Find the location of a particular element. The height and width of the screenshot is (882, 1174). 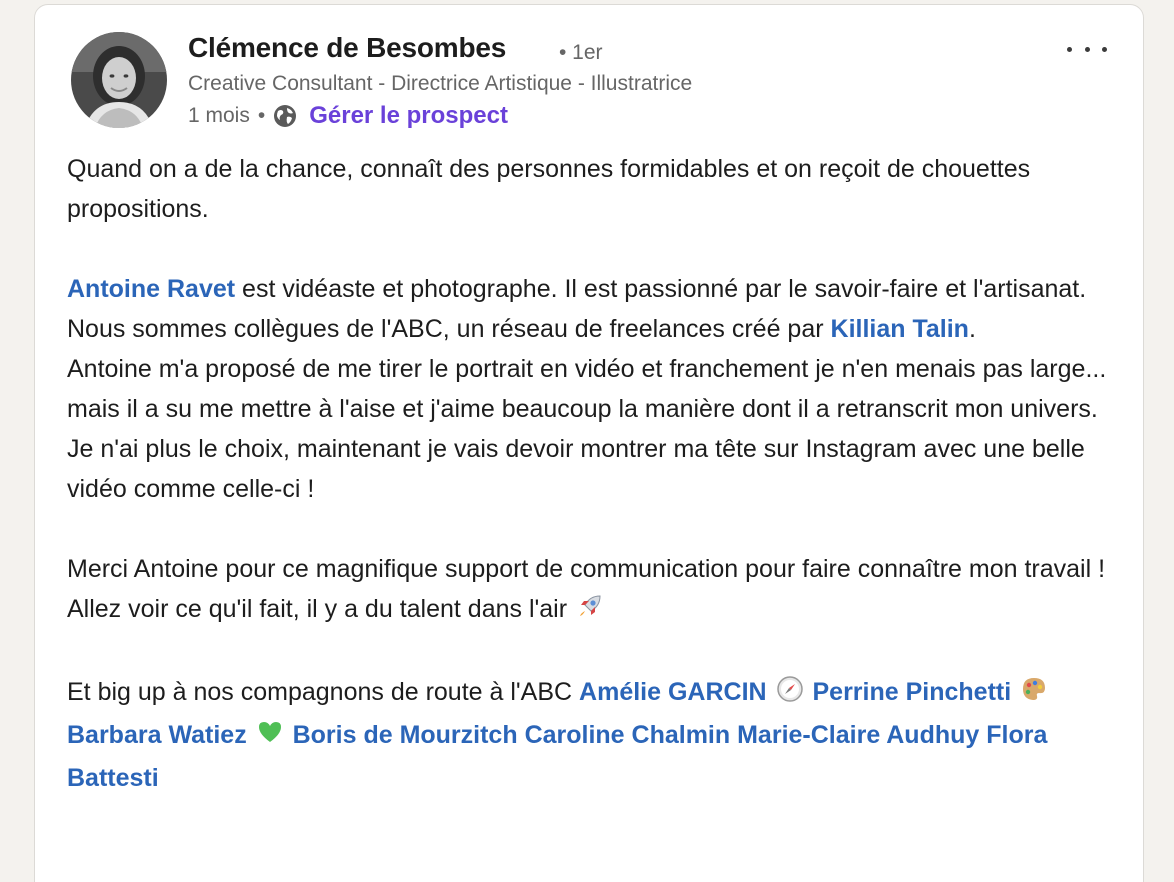

more-options-button is located at coordinates (1087, 49).